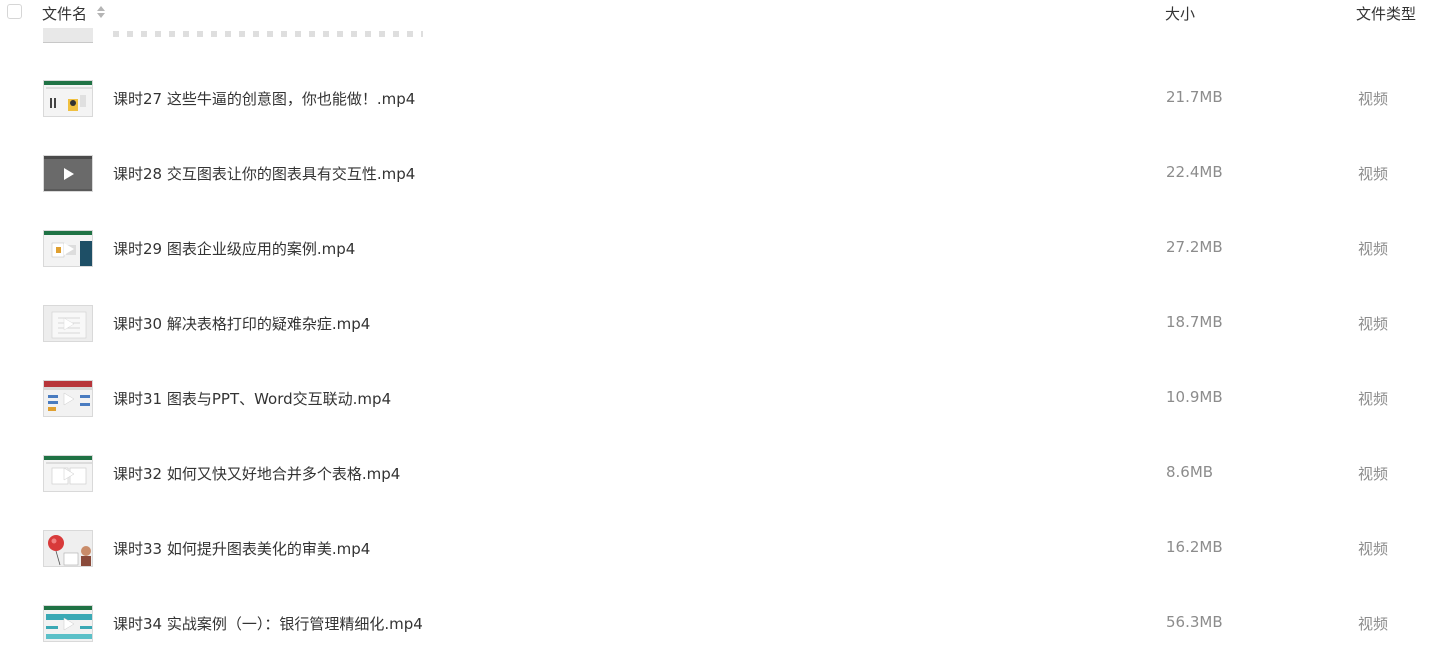 Image resolution: width=1434 pixels, height=661 pixels. Describe the element at coordinates (717, 549) in the screenshot. I see `file-row: 课时33 如何提升图表美化的审美.mp4 16.2MB 视频` at that location.